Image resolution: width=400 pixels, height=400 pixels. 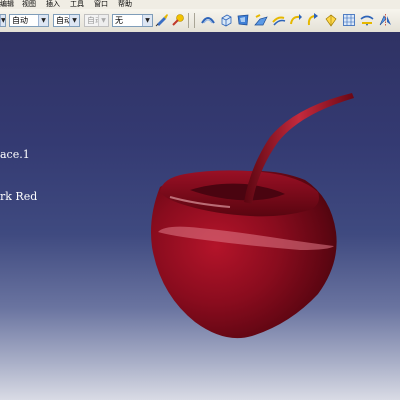 I want to click on sweep-arrow-icon, so click(x=296, y=20).